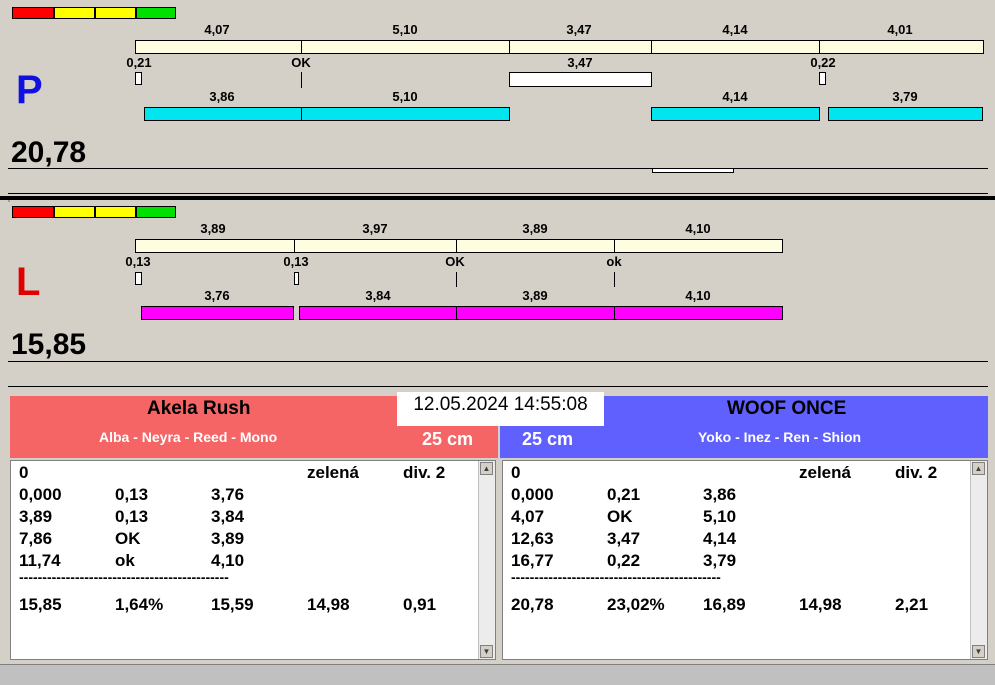 The width and height of the screenshot is (995, 685). What do you see at coordinates (720, 494) in the screenshot?
I see `cell: 3,86` at bounding box center [720, 494].